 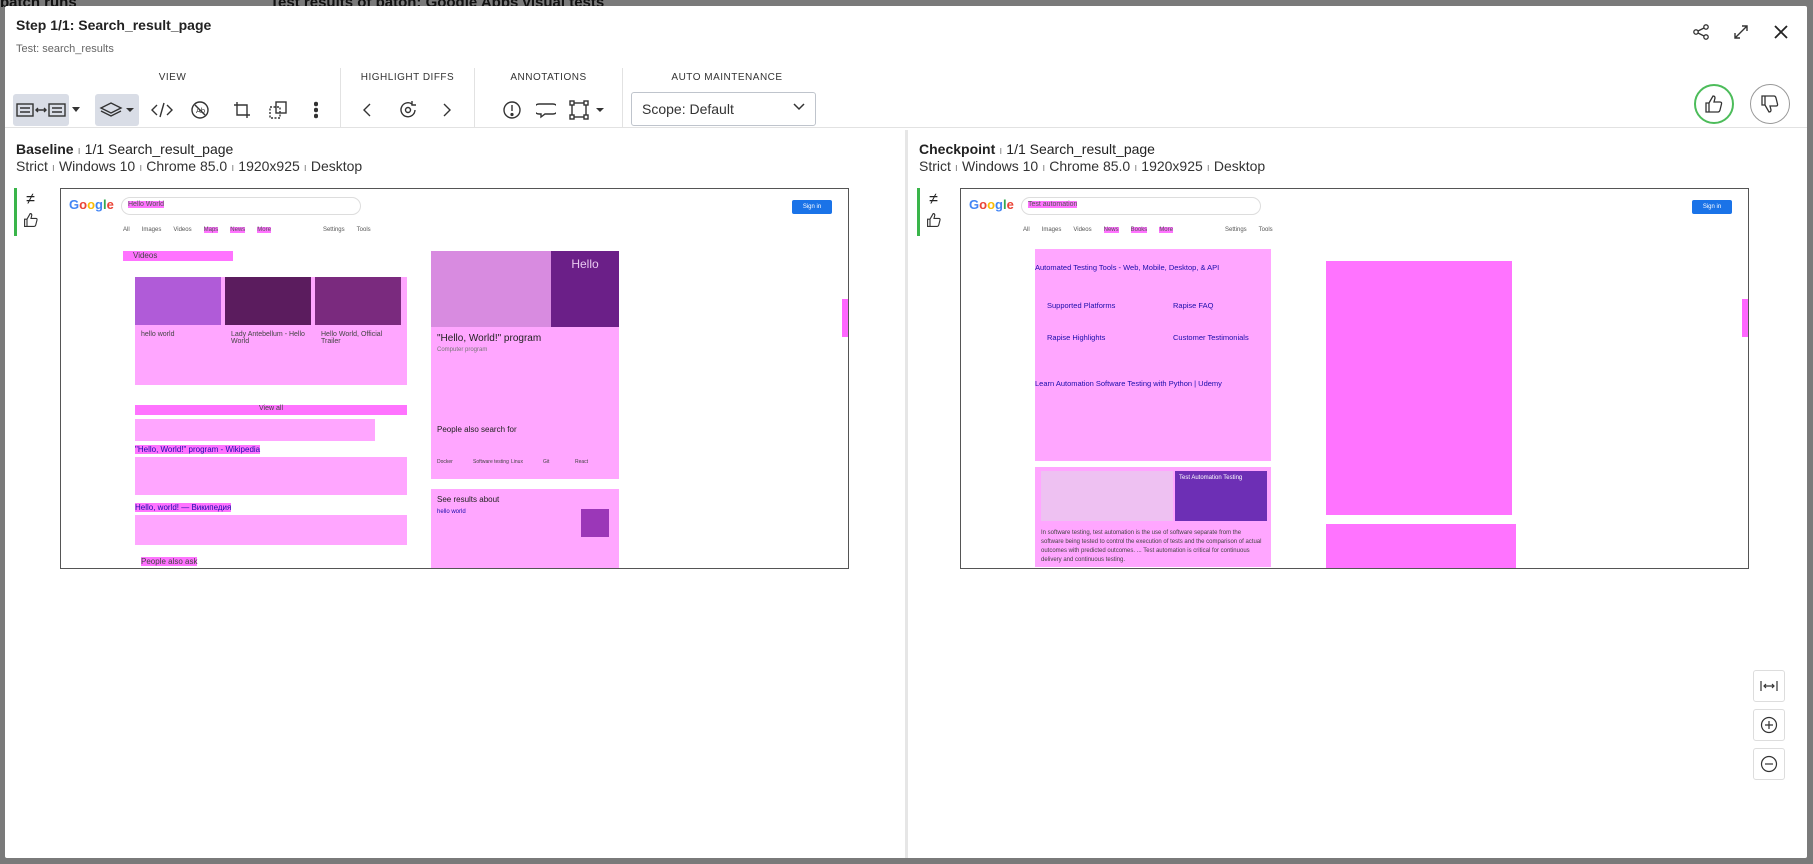 What do you see at coordinates (491, 289) in the screenshot?
I see `panel-image` at bounding box center [491, 289].